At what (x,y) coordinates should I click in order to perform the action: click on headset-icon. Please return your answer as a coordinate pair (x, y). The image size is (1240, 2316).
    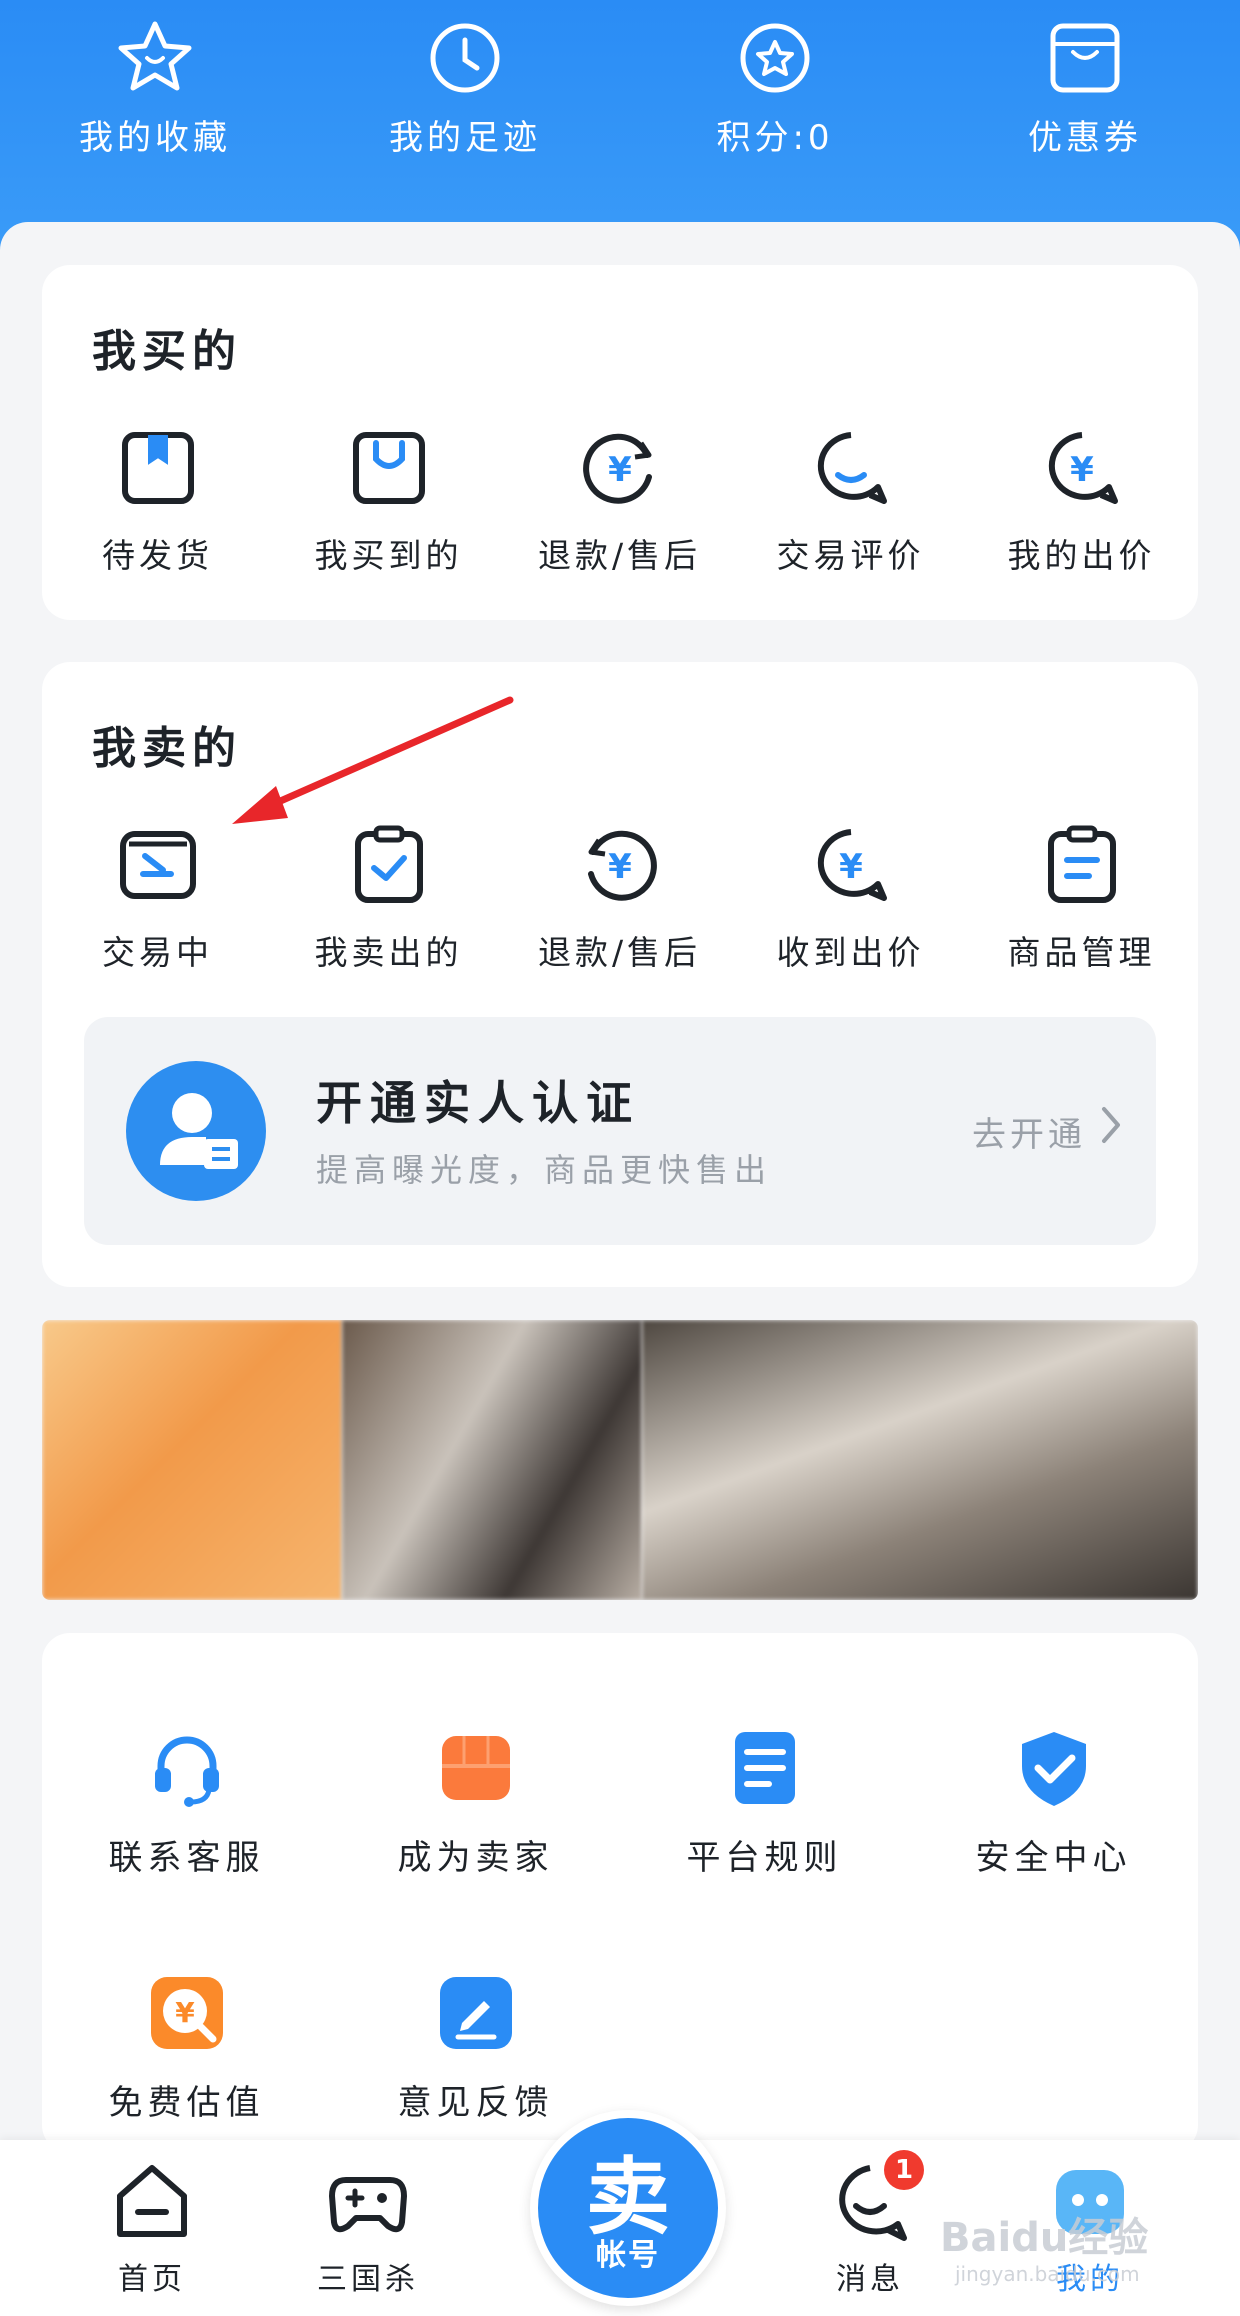
    Looking at the image, I should click on (186, 1771).